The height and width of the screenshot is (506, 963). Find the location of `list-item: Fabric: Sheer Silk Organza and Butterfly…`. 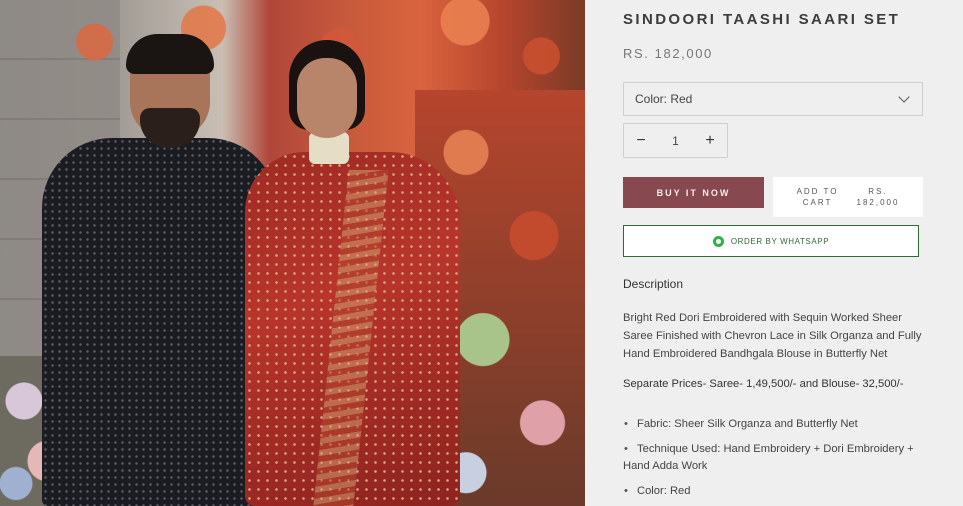

list-item: Fabric: Sheer Silk Organza and Butterfly… is located at coordinates (773, 424).